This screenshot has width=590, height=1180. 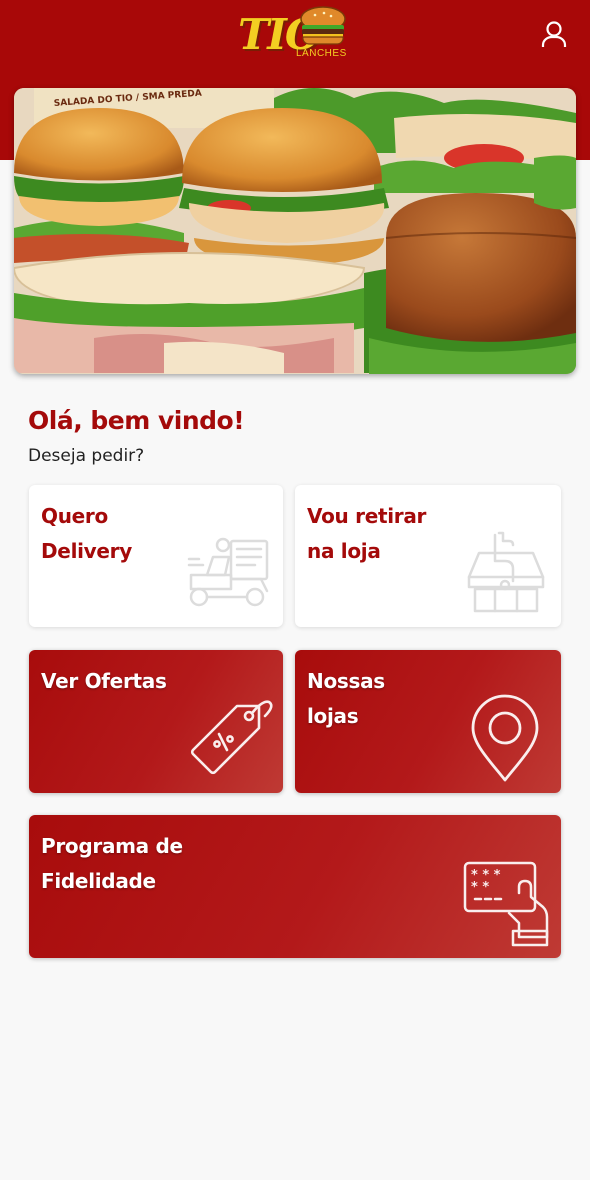 I want to click on user-icon, so click(x=554, y=34).